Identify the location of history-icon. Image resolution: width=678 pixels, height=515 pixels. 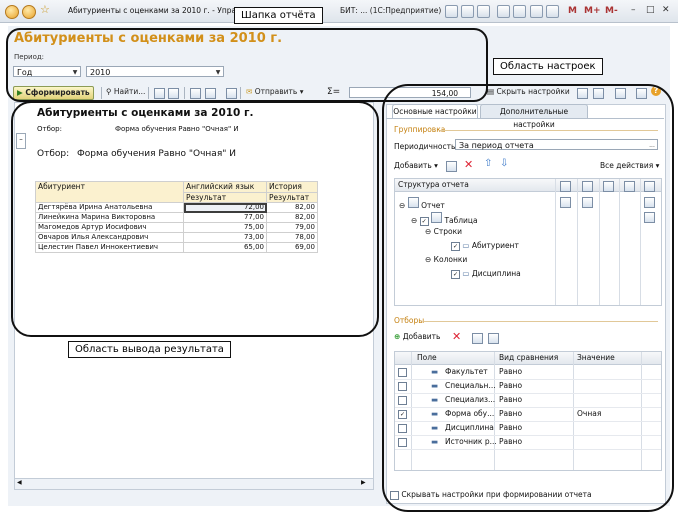
(519, 11).